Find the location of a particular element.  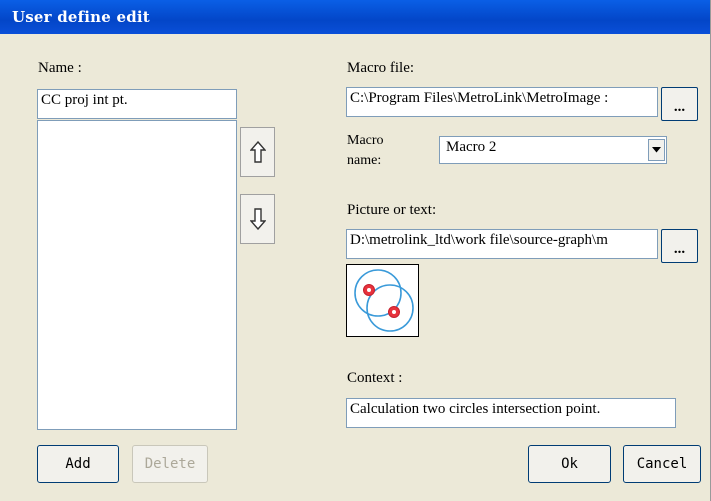

move-down-button is located at coordinates (257, 219).